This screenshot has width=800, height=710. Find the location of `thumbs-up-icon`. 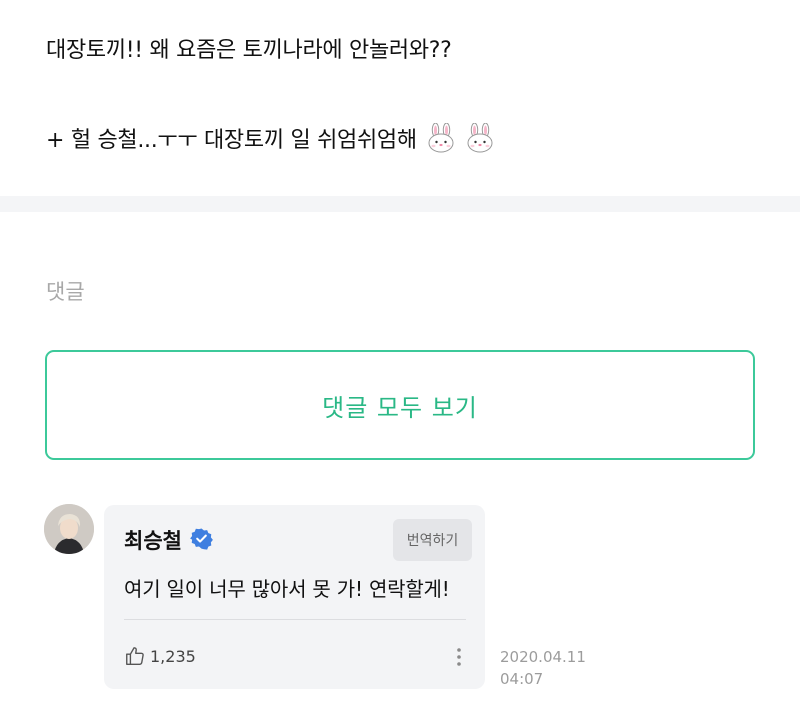

thumbs-up-icon is located at coordinates (135, 656).